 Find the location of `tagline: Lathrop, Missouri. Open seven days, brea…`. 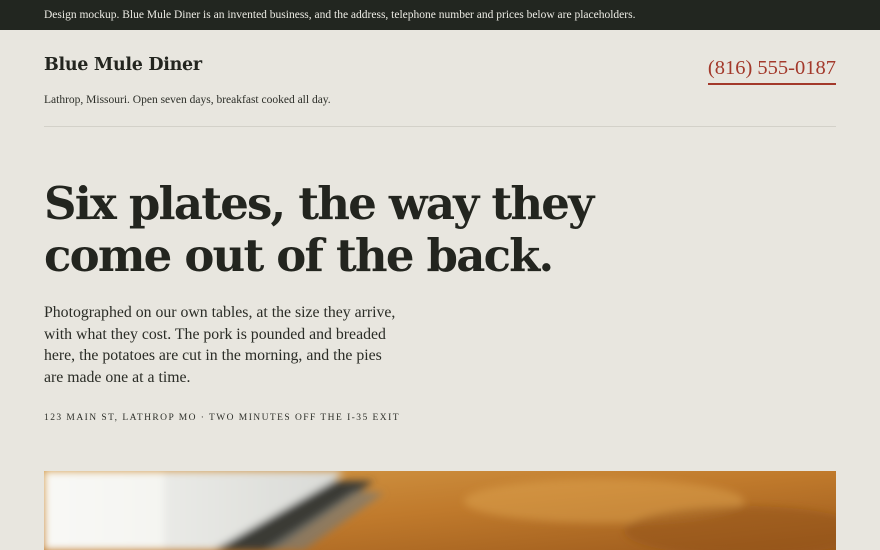

tagline: Lathrop, Missouri. Open seven days, brea… is located at coordinates (187, 100).